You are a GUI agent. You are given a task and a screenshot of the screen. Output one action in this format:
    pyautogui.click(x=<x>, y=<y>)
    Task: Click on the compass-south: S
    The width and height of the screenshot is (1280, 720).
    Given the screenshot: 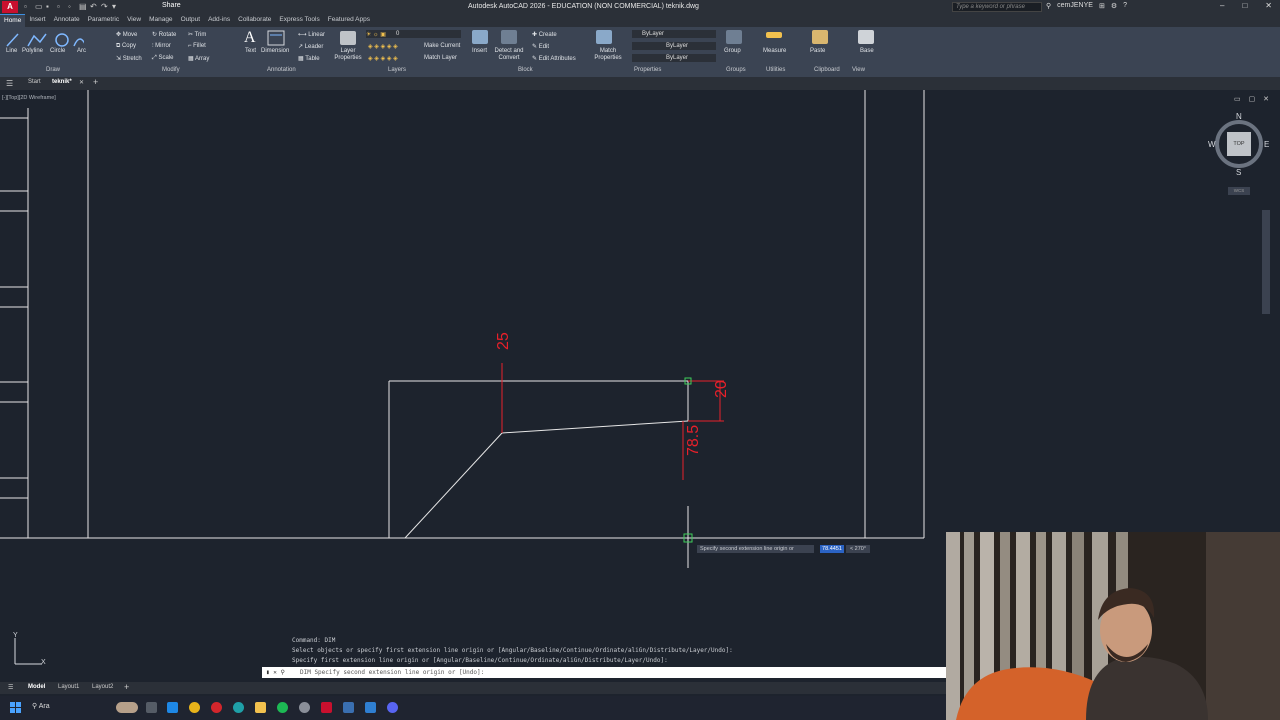 What is the action you would take?
    pyautogui.click(x=1238, y=172)
    